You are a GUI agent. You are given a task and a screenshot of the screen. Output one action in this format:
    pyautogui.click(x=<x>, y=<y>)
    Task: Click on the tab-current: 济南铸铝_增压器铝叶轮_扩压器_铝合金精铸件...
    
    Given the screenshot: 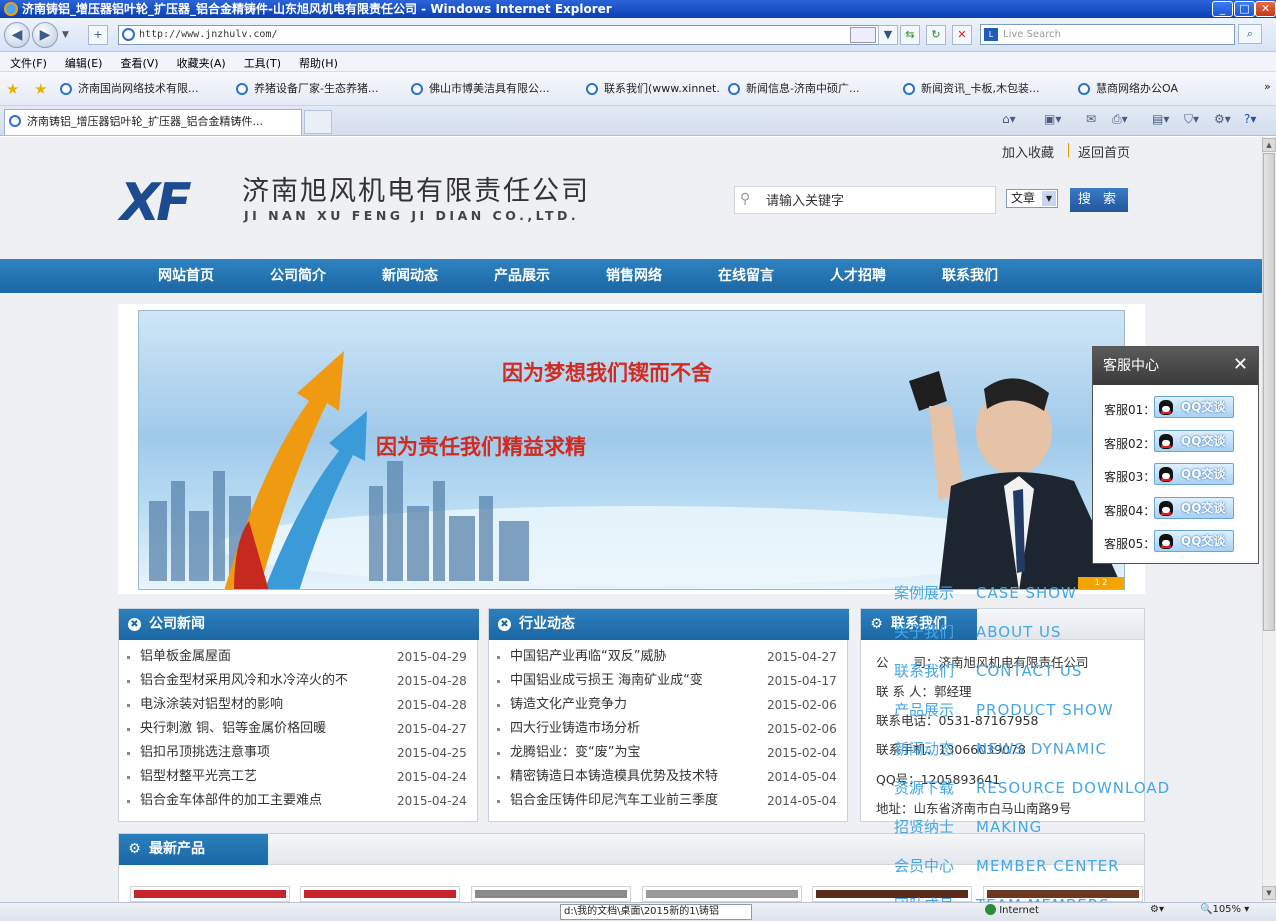 What is the action you would take?
    pyautogui.click(x=153, y=122)
    